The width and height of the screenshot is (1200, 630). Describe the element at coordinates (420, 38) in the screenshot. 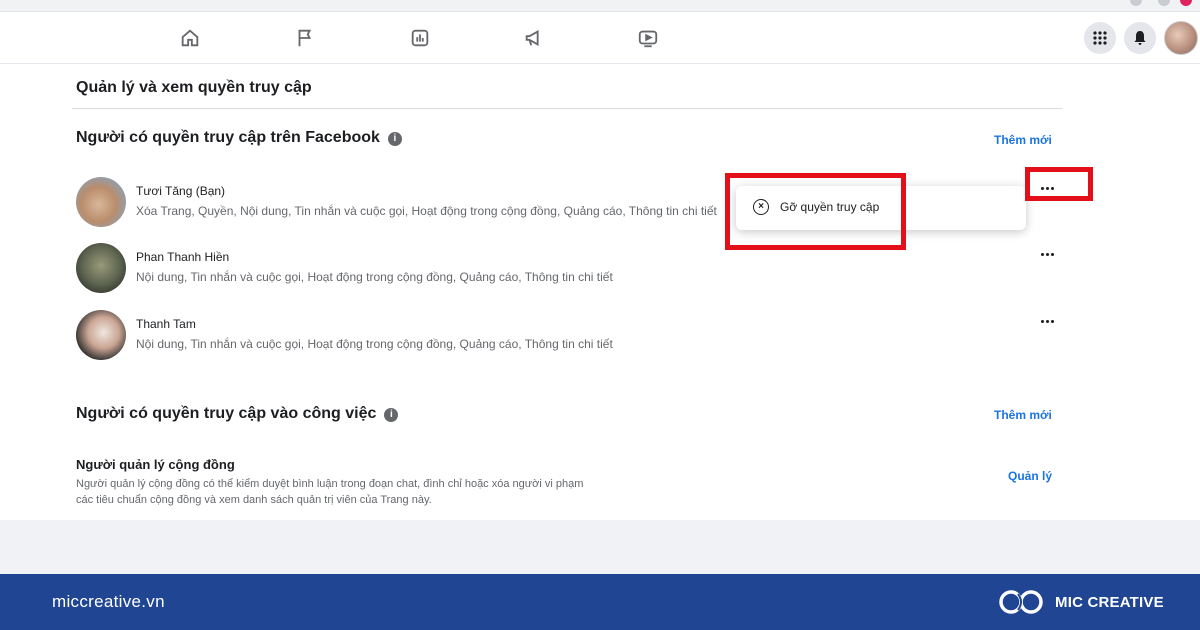

I see `insights-icon` at that location.